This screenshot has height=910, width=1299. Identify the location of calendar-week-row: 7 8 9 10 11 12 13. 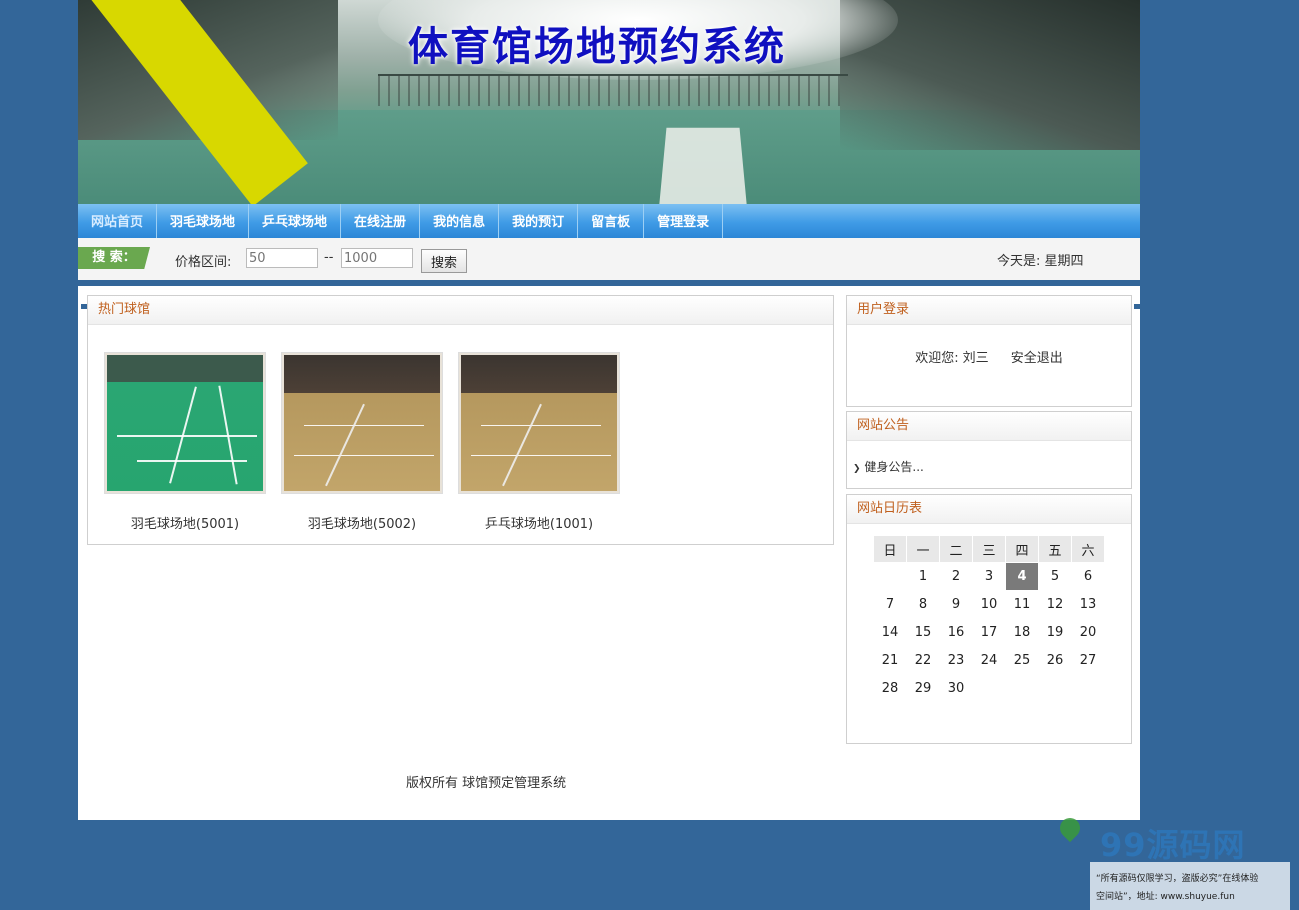
(989, 604).